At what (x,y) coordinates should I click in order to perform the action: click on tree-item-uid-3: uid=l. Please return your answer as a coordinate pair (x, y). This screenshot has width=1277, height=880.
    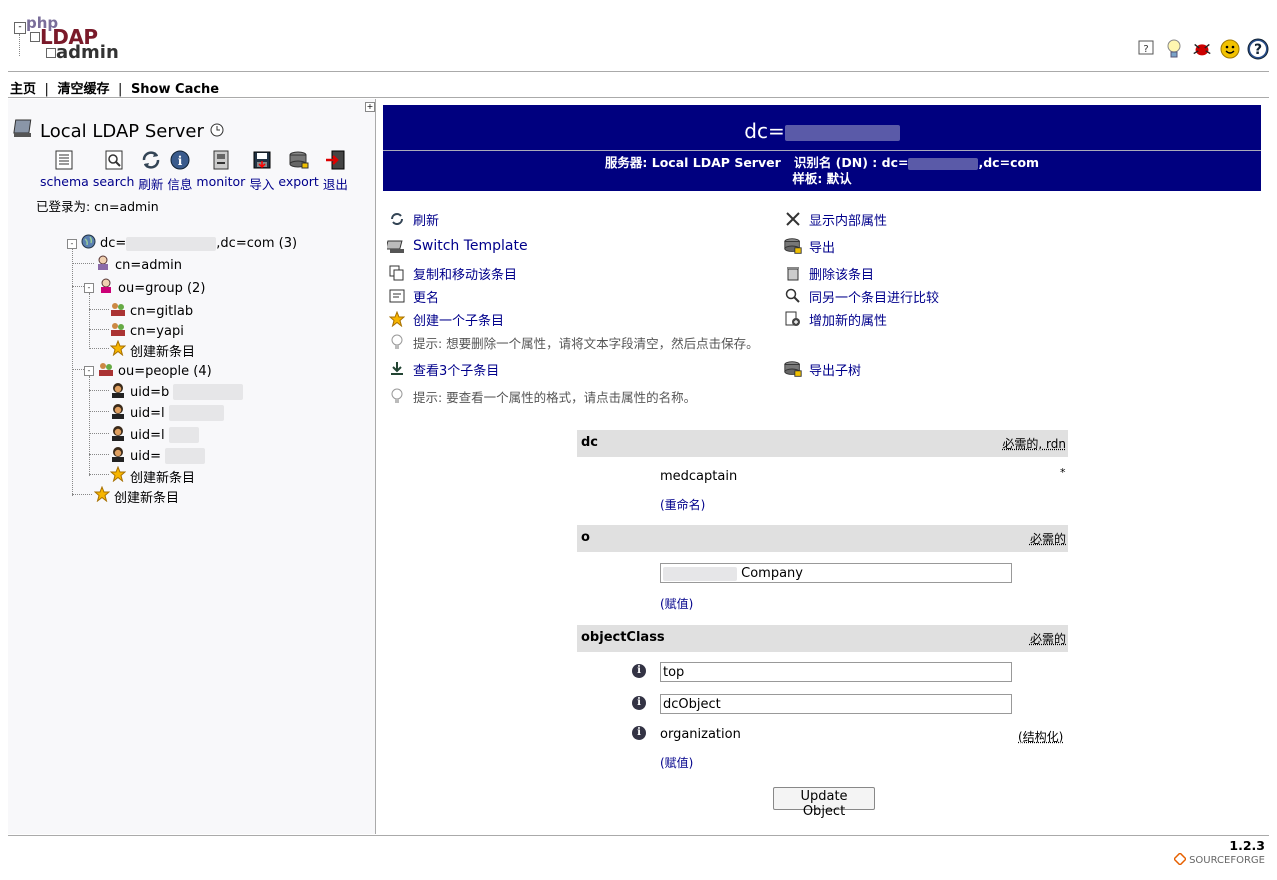
    Looking at the image, I should click on (154, 435).